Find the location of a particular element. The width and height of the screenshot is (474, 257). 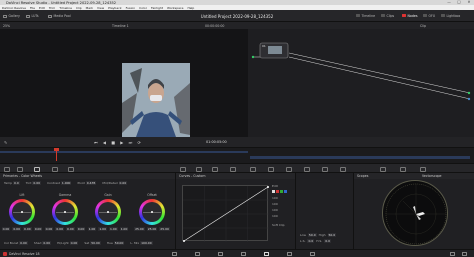

color-wheels-icon is located at coordinates (37, 169).